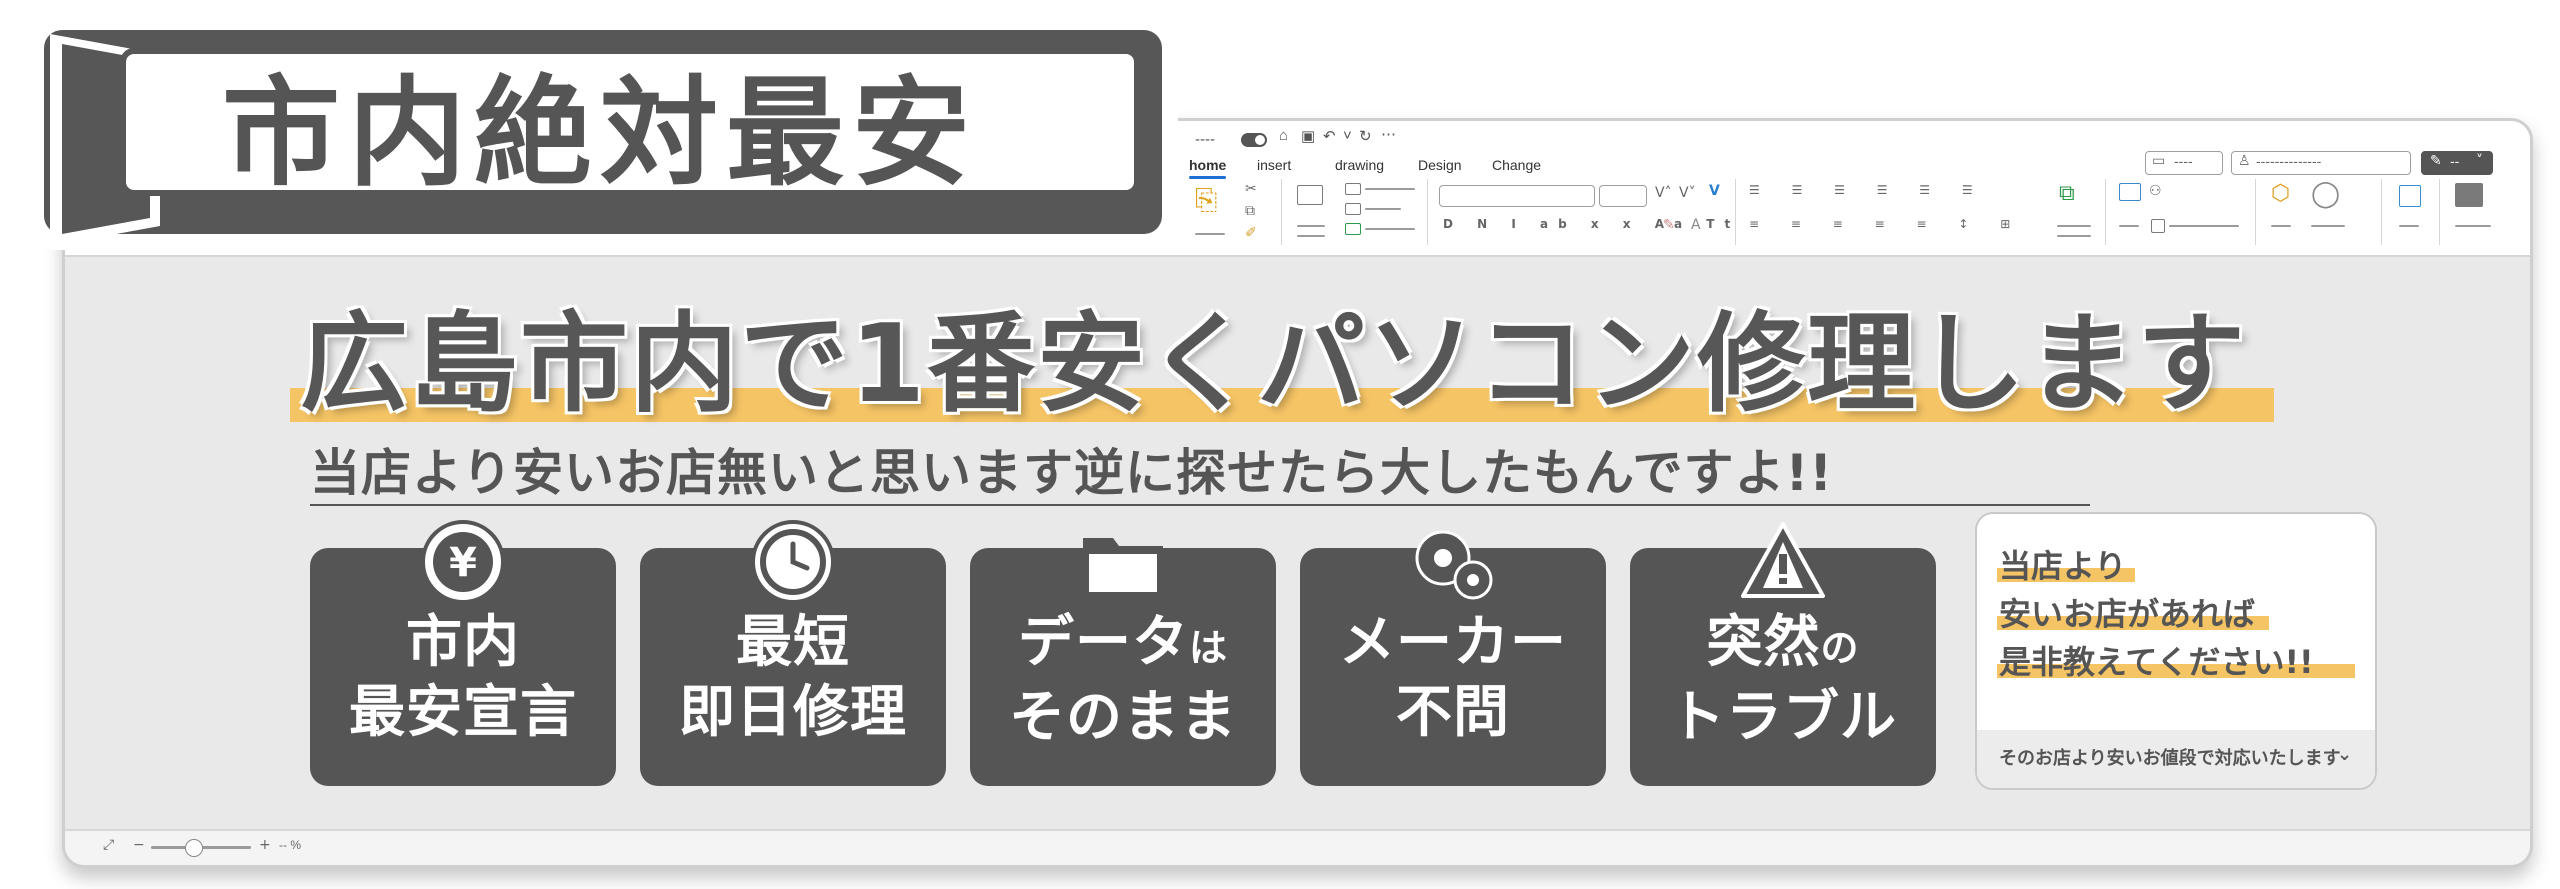 The image size is (2560, 889). Describe the element at coordinates (1251, 189) in the screenshot. I see `cut-icon: ✂` at that location.